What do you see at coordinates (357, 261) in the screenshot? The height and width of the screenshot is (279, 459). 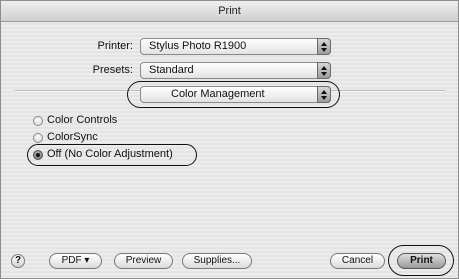 I see `cancel-button: Cancel` at bounding box center [357, 261].